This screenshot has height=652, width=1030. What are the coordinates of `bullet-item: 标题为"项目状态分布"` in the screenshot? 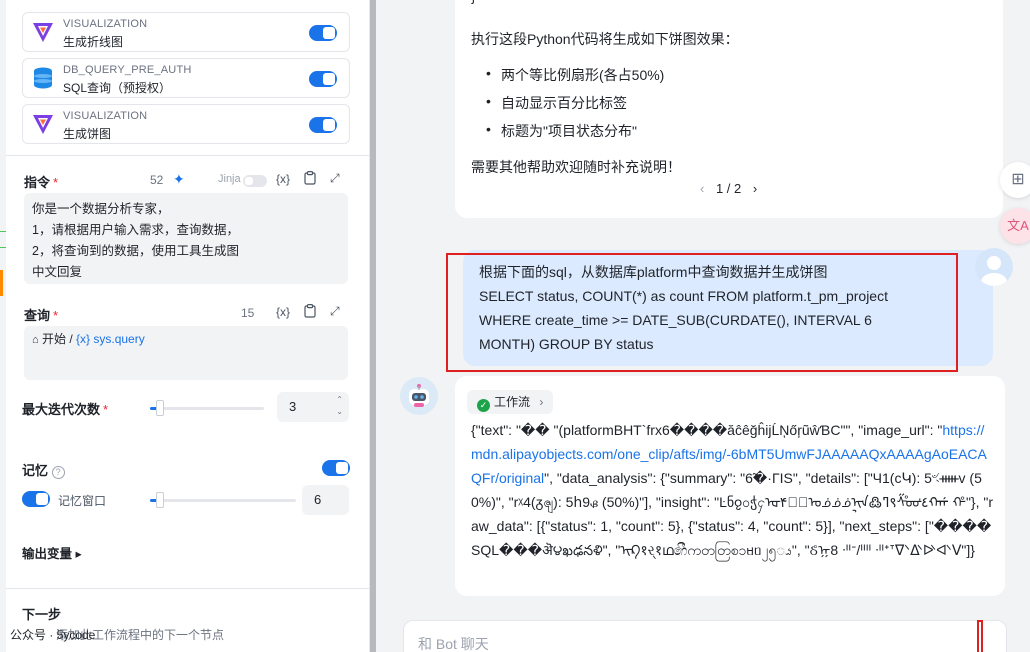 It's located at (561, 131).